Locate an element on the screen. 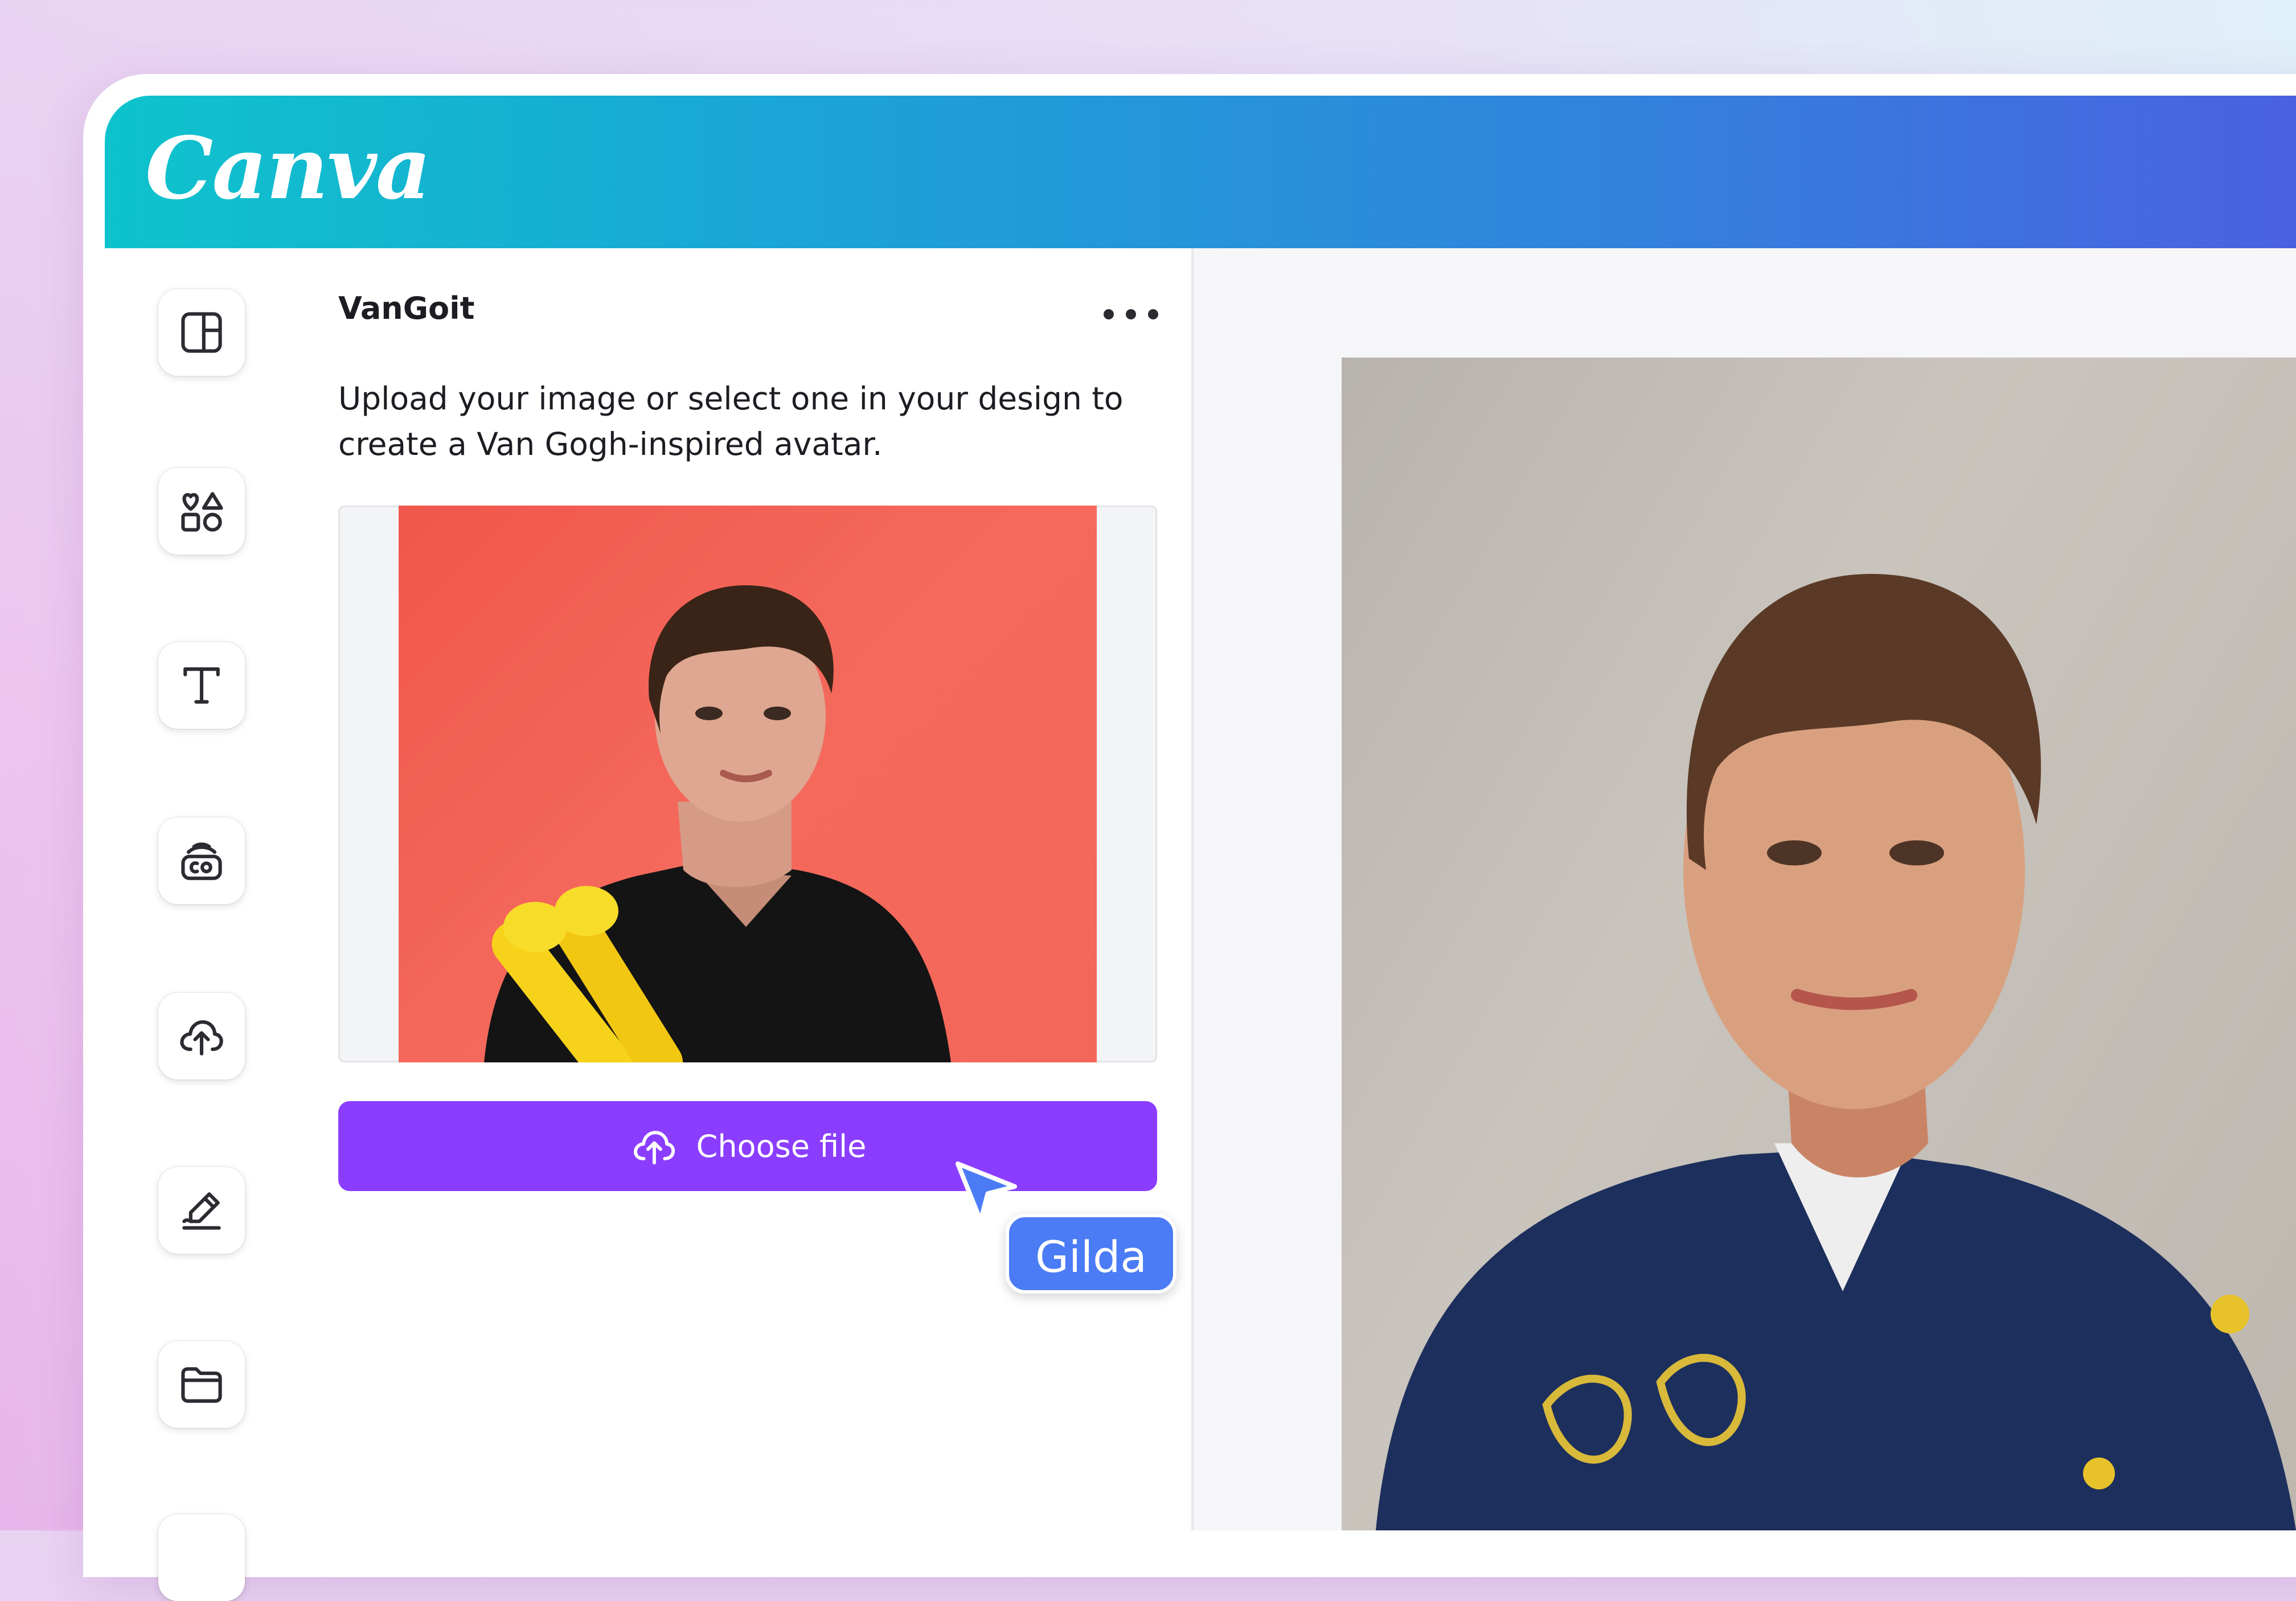 This screenshot has height=1601, width=2296. sidebar-item-uploads is located at coordinates (201, 1036).